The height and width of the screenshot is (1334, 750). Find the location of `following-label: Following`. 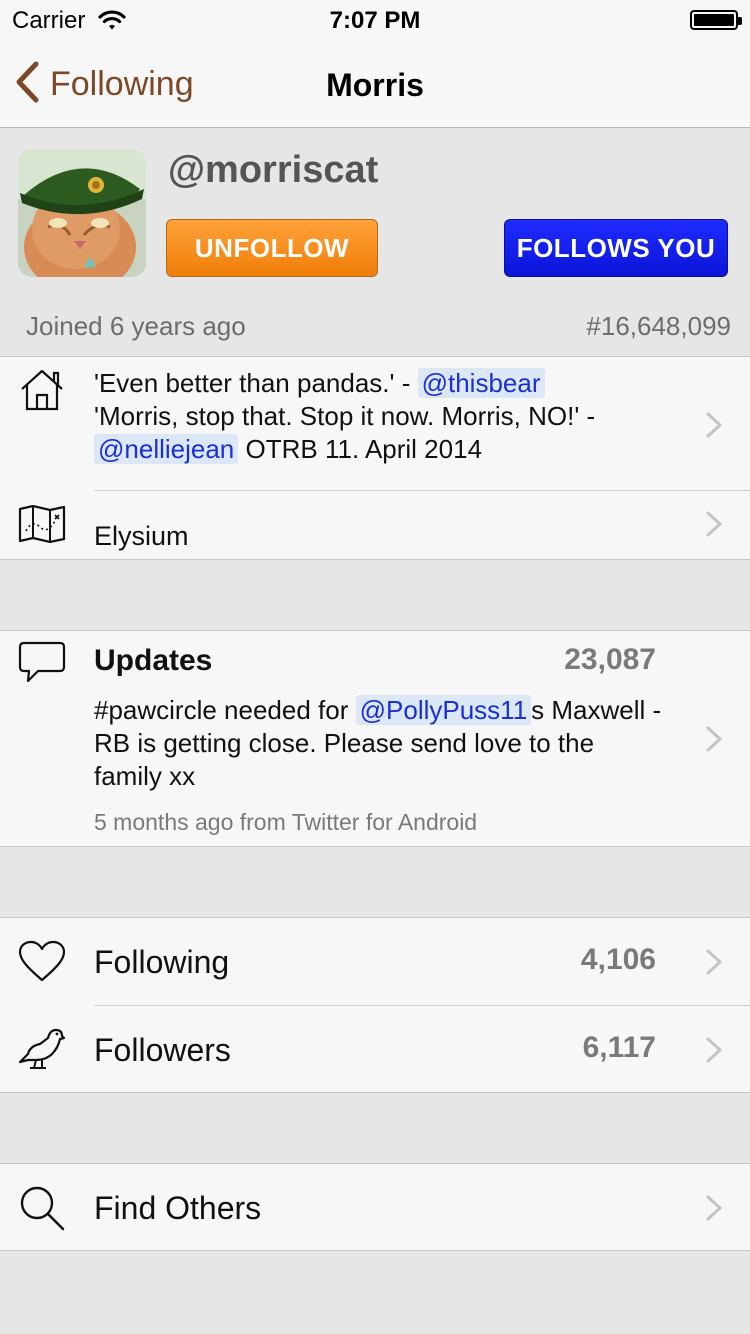

following-label: Following is located at coordinates (162, 962).